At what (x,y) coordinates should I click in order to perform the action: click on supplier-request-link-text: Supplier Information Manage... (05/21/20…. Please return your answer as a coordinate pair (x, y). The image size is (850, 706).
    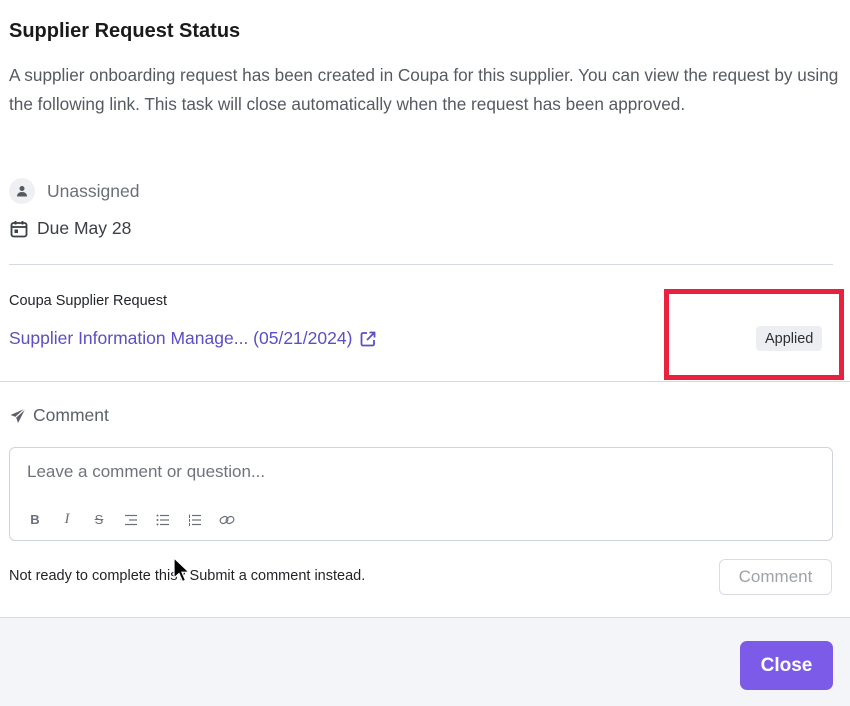
    Looking at the image, I should click on (180, 338).